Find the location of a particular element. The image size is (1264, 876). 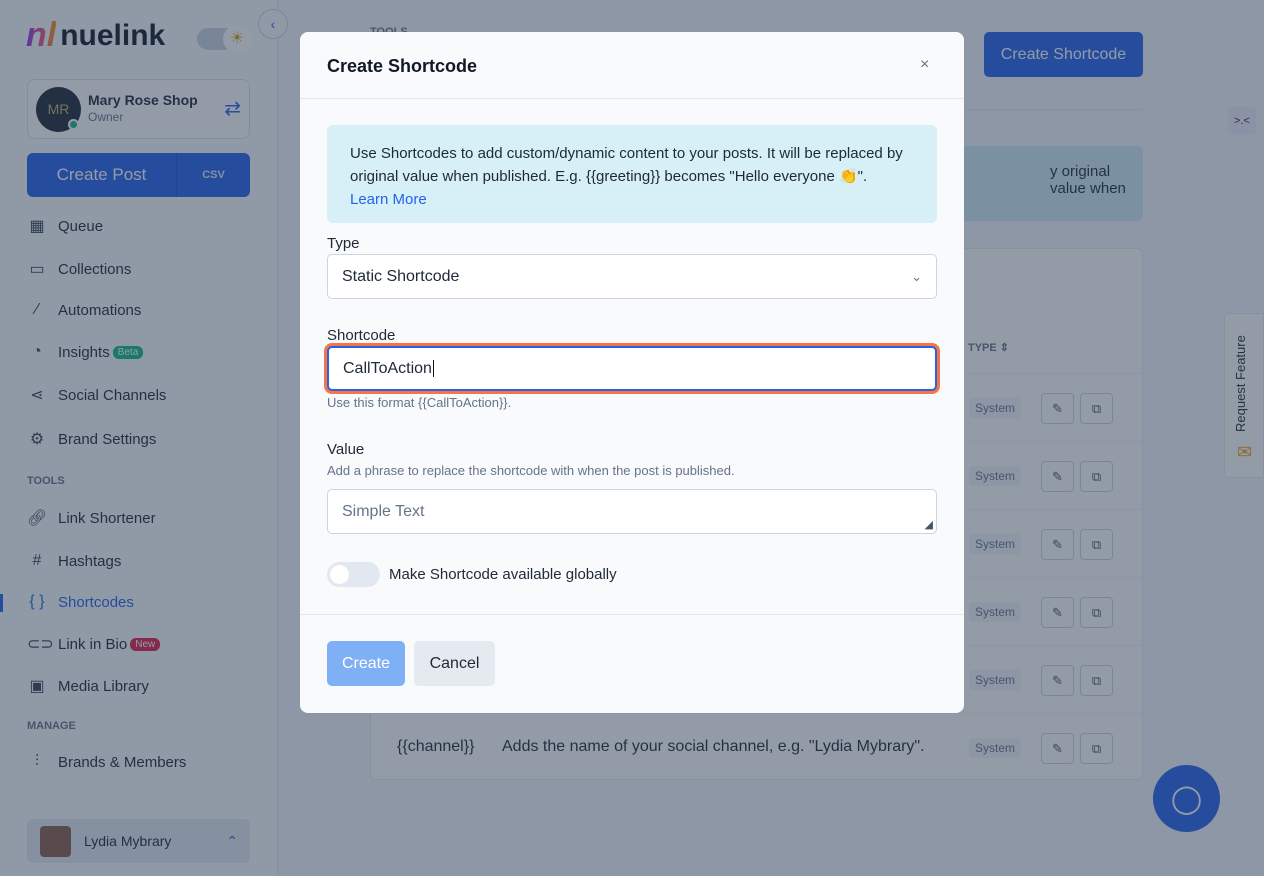

cancel-button: Cancel is located at coordinates (454, 663).